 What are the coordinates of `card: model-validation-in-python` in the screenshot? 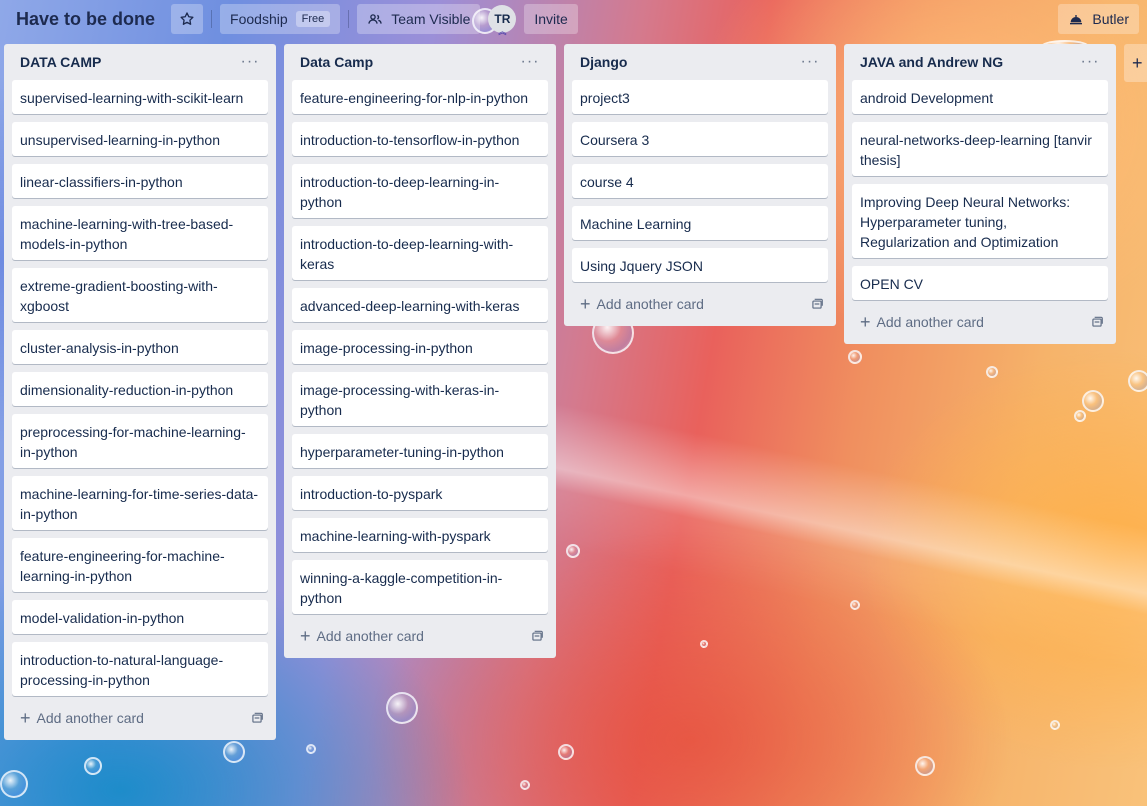 It's located at (140, 617).